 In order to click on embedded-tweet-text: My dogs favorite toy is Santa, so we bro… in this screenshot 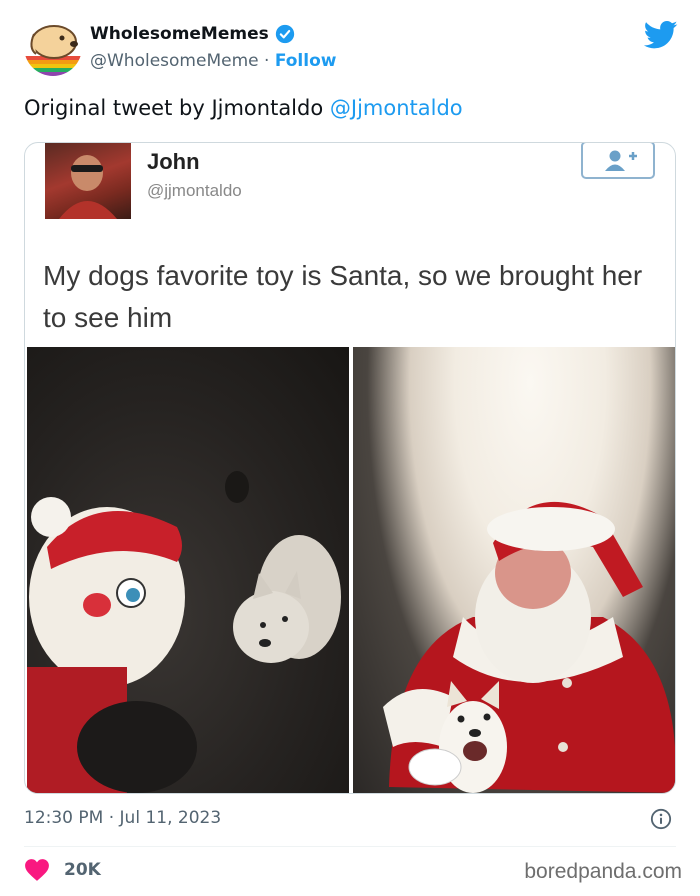, I will do `click(343, 296)`.